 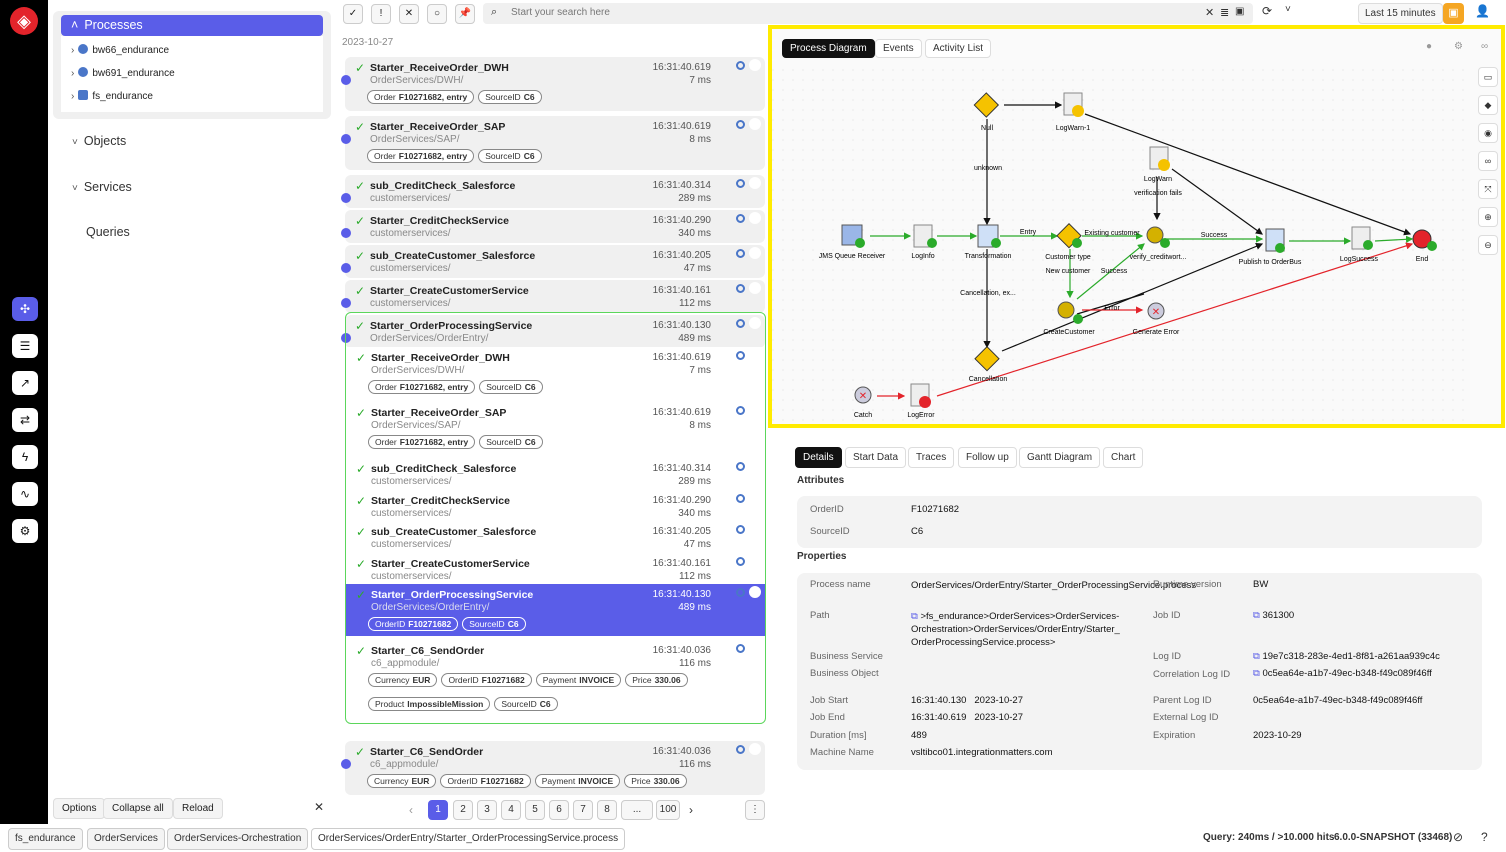 I want to click on tree-item-fs: › fs_endurance, so click(x=112, y=96).